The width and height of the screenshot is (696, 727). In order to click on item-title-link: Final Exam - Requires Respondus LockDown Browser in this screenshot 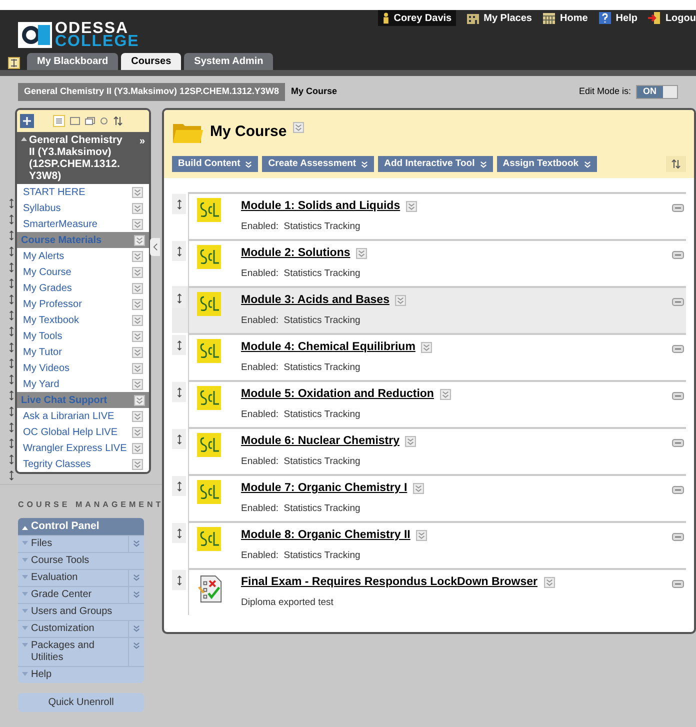, I will do `click(389, 583)`.